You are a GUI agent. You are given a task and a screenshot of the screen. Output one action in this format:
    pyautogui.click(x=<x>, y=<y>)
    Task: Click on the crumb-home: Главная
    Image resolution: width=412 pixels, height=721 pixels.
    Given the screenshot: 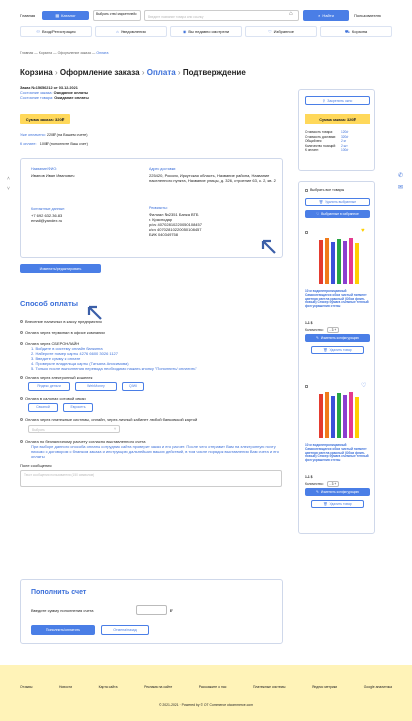 What is the action you would take?
    pyautogui.click(x=26, y=53)
    